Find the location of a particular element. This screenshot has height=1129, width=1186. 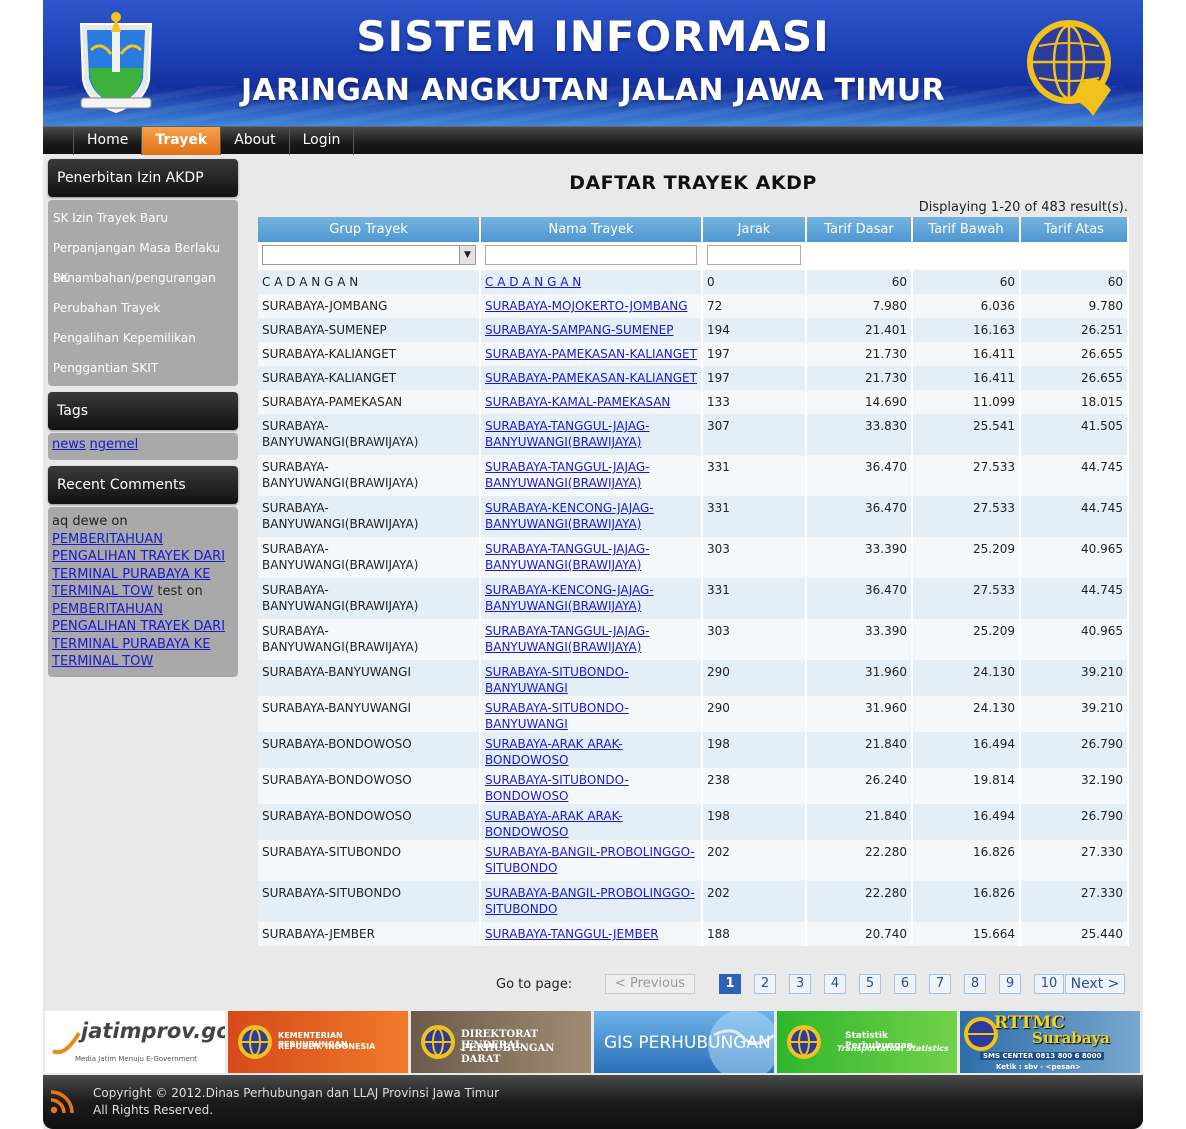

cell-jarak: 202 is located at coordinates (754, 901).